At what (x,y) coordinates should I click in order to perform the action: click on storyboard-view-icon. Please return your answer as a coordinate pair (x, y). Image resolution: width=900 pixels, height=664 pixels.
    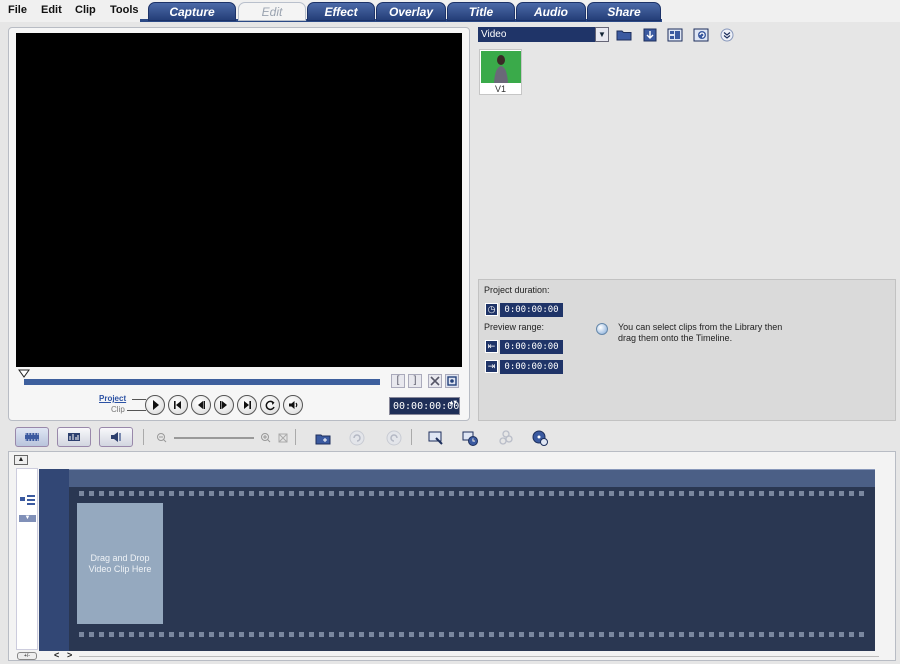
    Looking at the image, I should click on (32, 437).